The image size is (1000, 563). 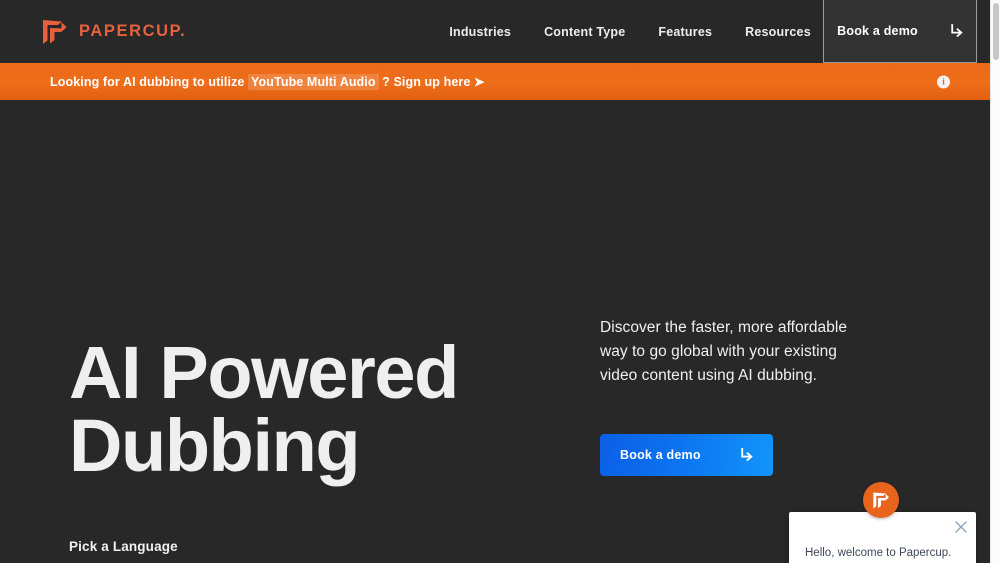 What do you see at coordinates (996, 31) in the screenshot?
I see `vertical-scrollbar-thumb` at bounding box center [996, 31].